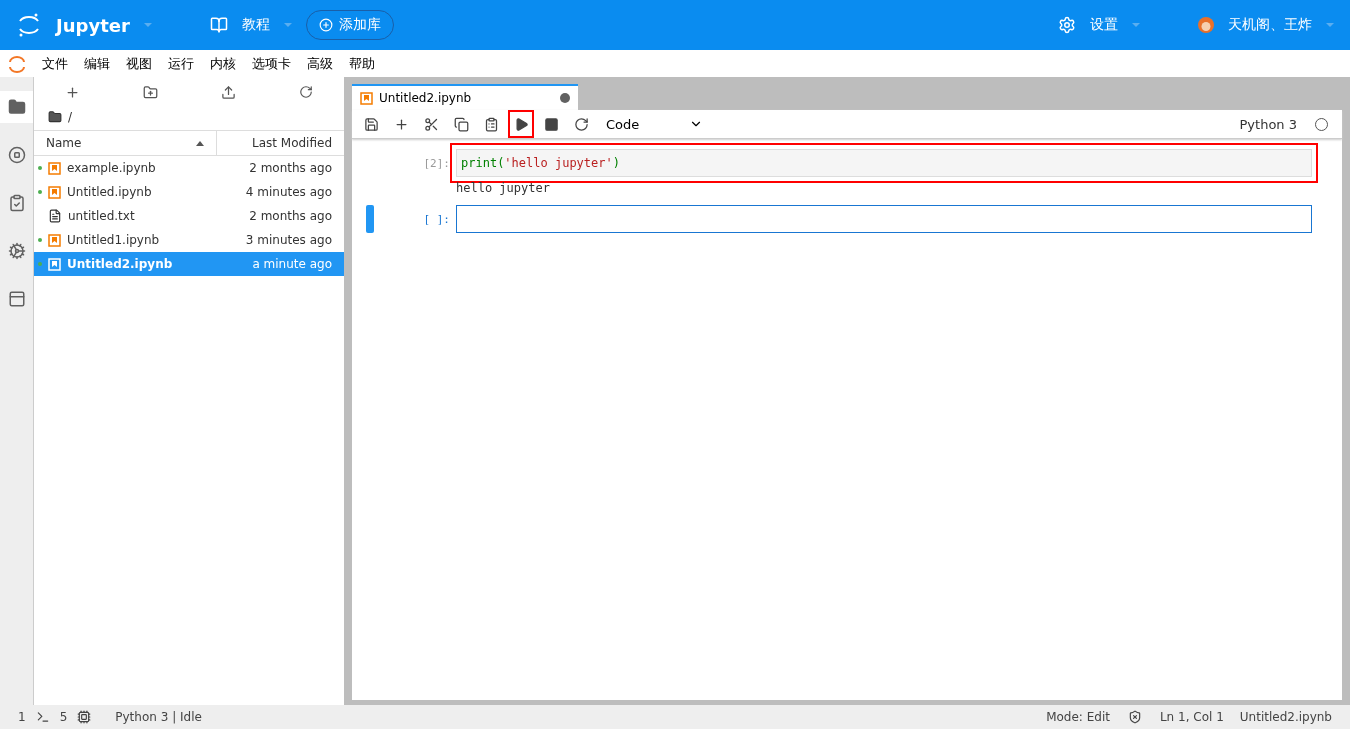 The width and height of the screenshot is (1350, 729). I want to click on kernel-name: Python 3, so click(1268, 124).